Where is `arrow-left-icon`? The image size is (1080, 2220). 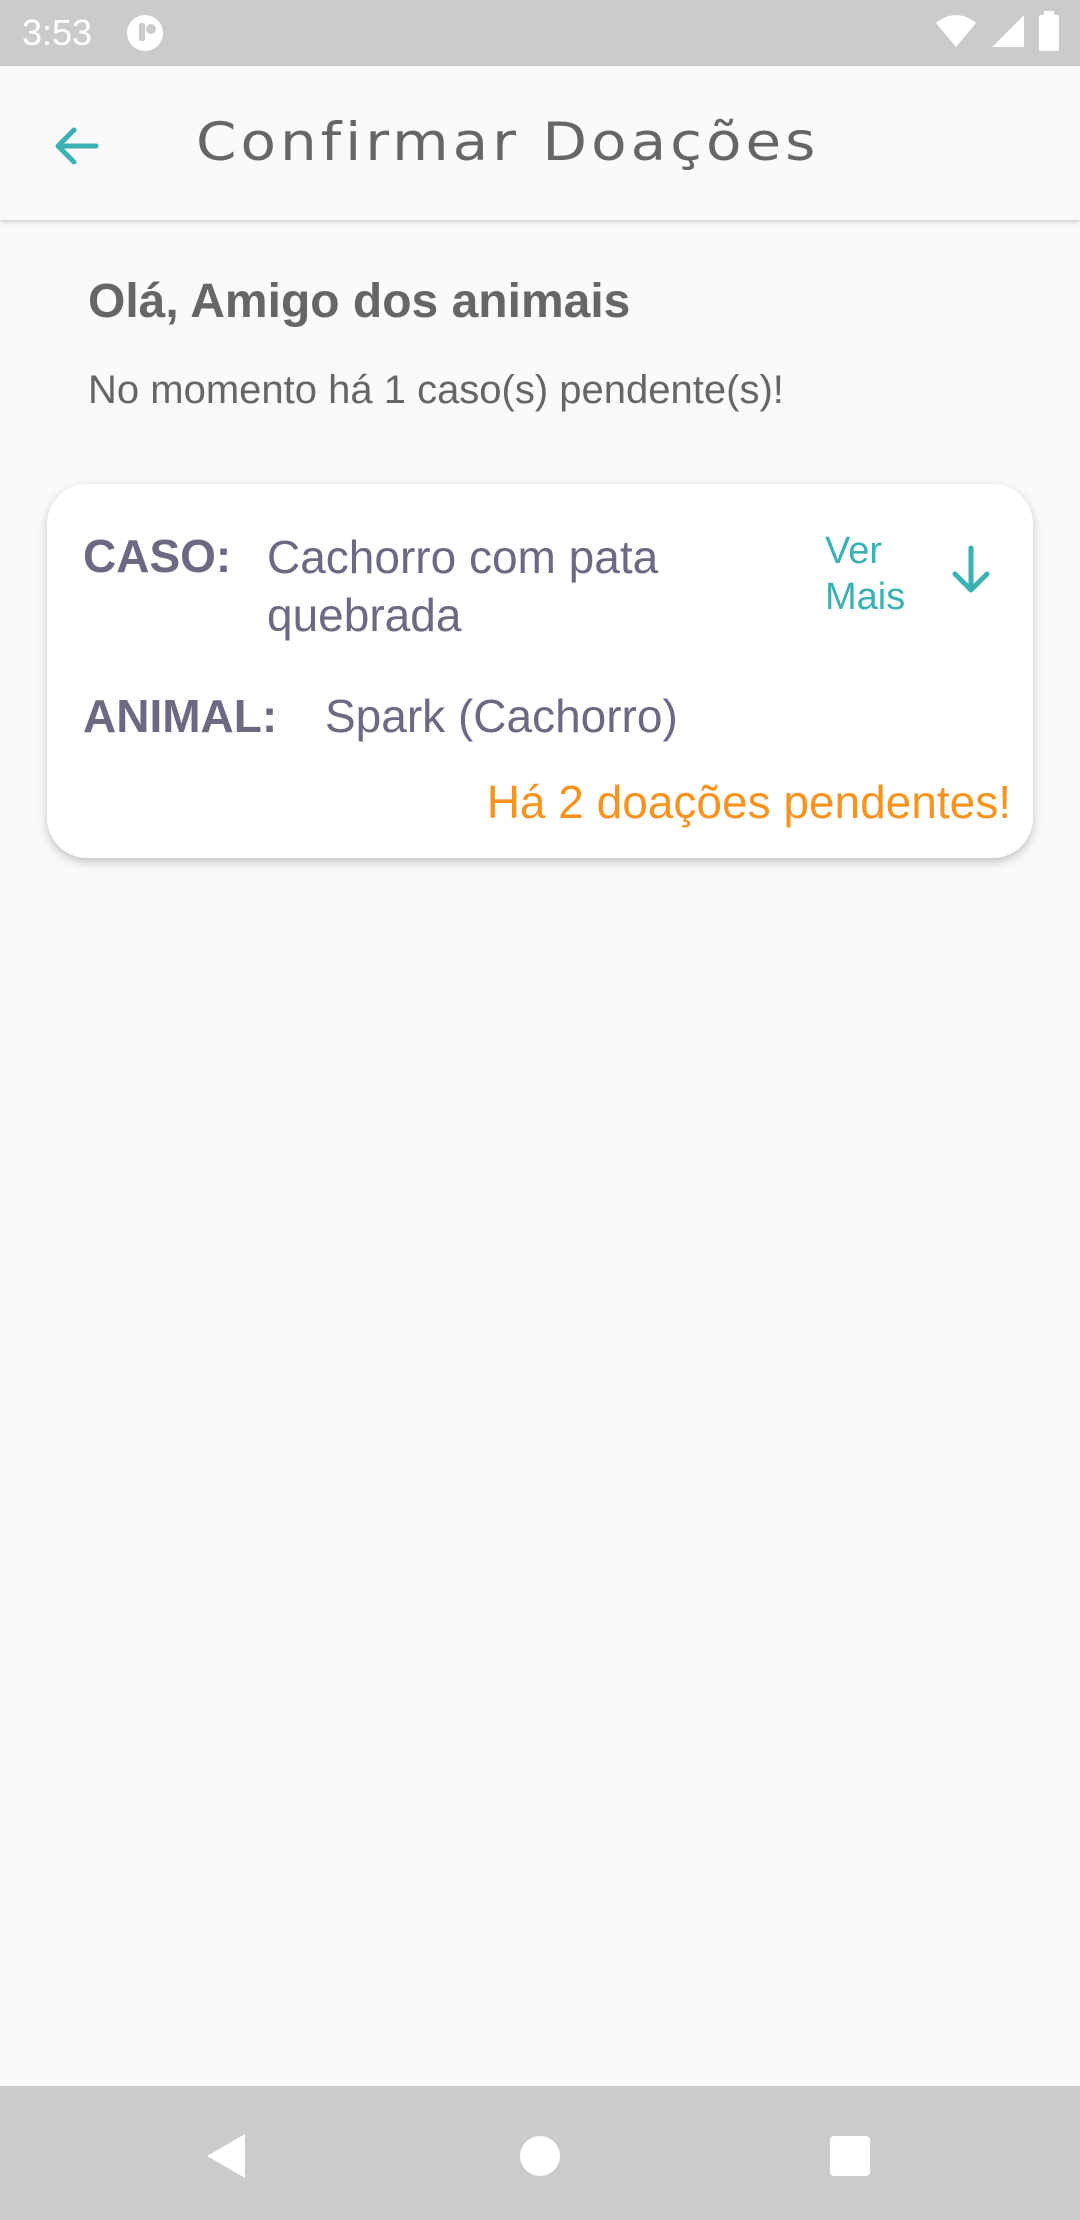
arrow-left-icon is located at coordinates (77, 146).